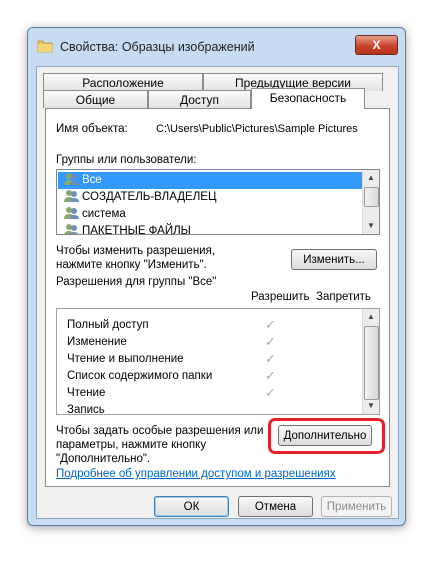 Image resolution: width=435 pixels, height=562 pixels. I want to click on advanced-hint-1: Чтобы задать особые разрешения или, so click(160, 431).